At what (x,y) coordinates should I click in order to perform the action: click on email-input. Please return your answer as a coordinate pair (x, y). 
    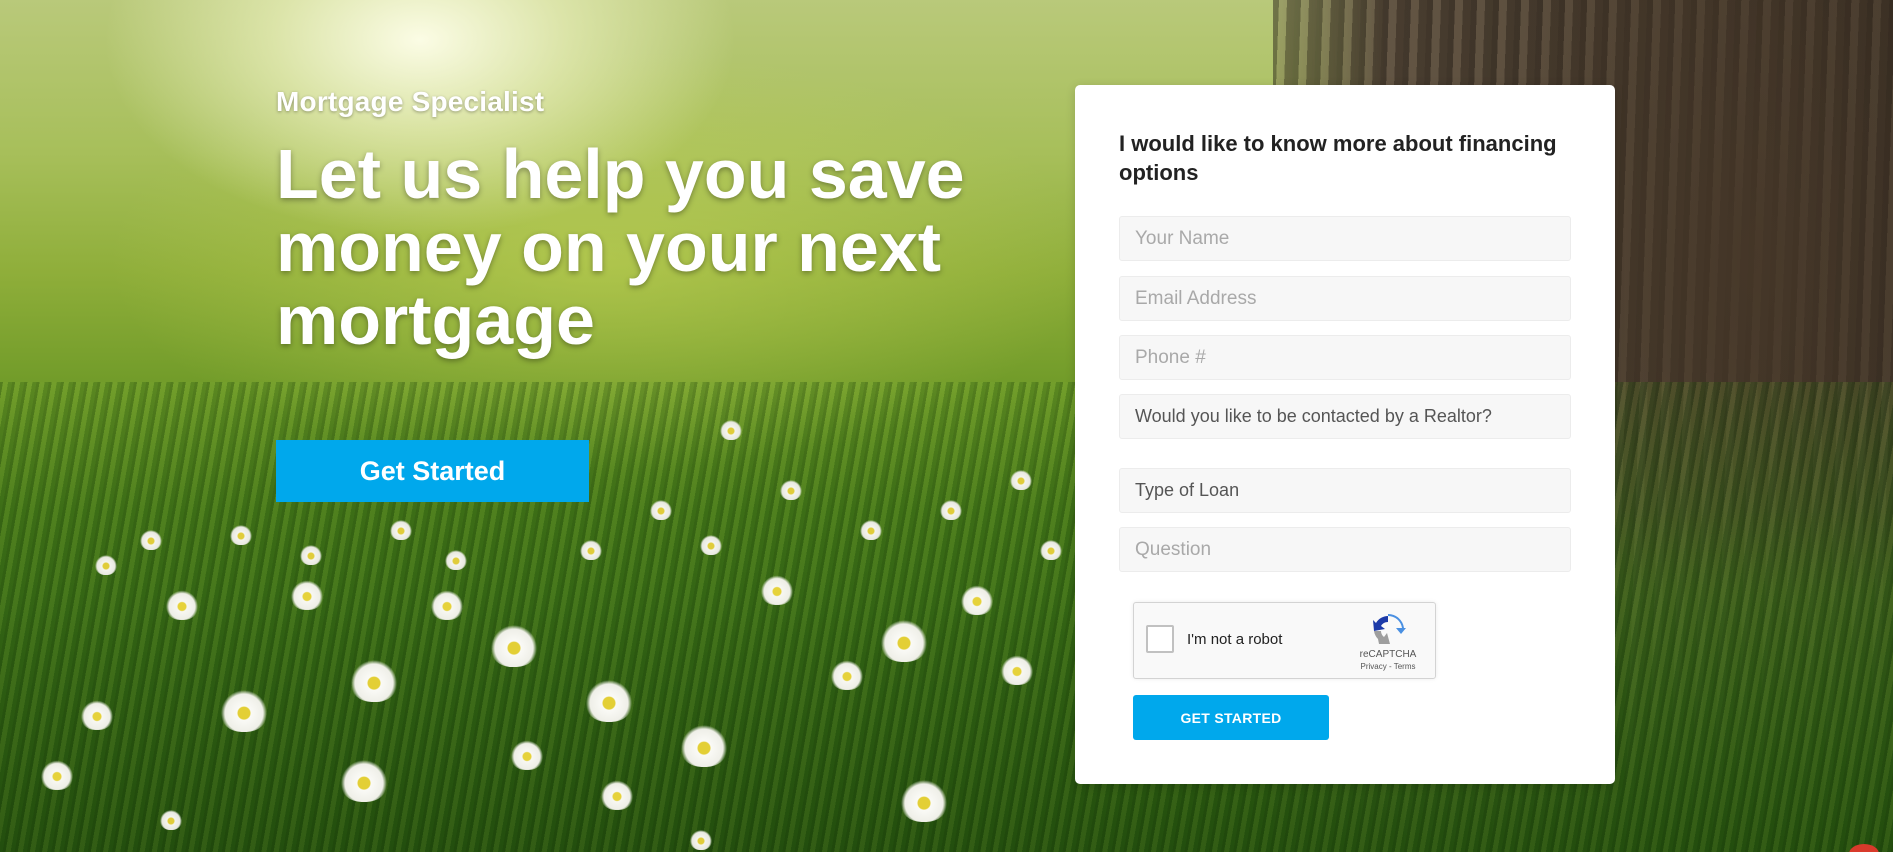
    Looking at the image, I should click on (1345, 298).